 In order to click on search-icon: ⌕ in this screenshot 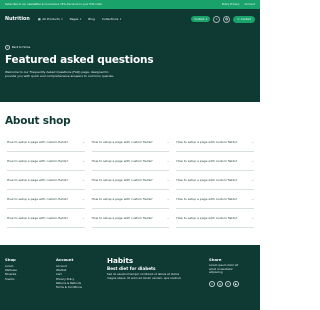, I will do `click(217, 19)`.